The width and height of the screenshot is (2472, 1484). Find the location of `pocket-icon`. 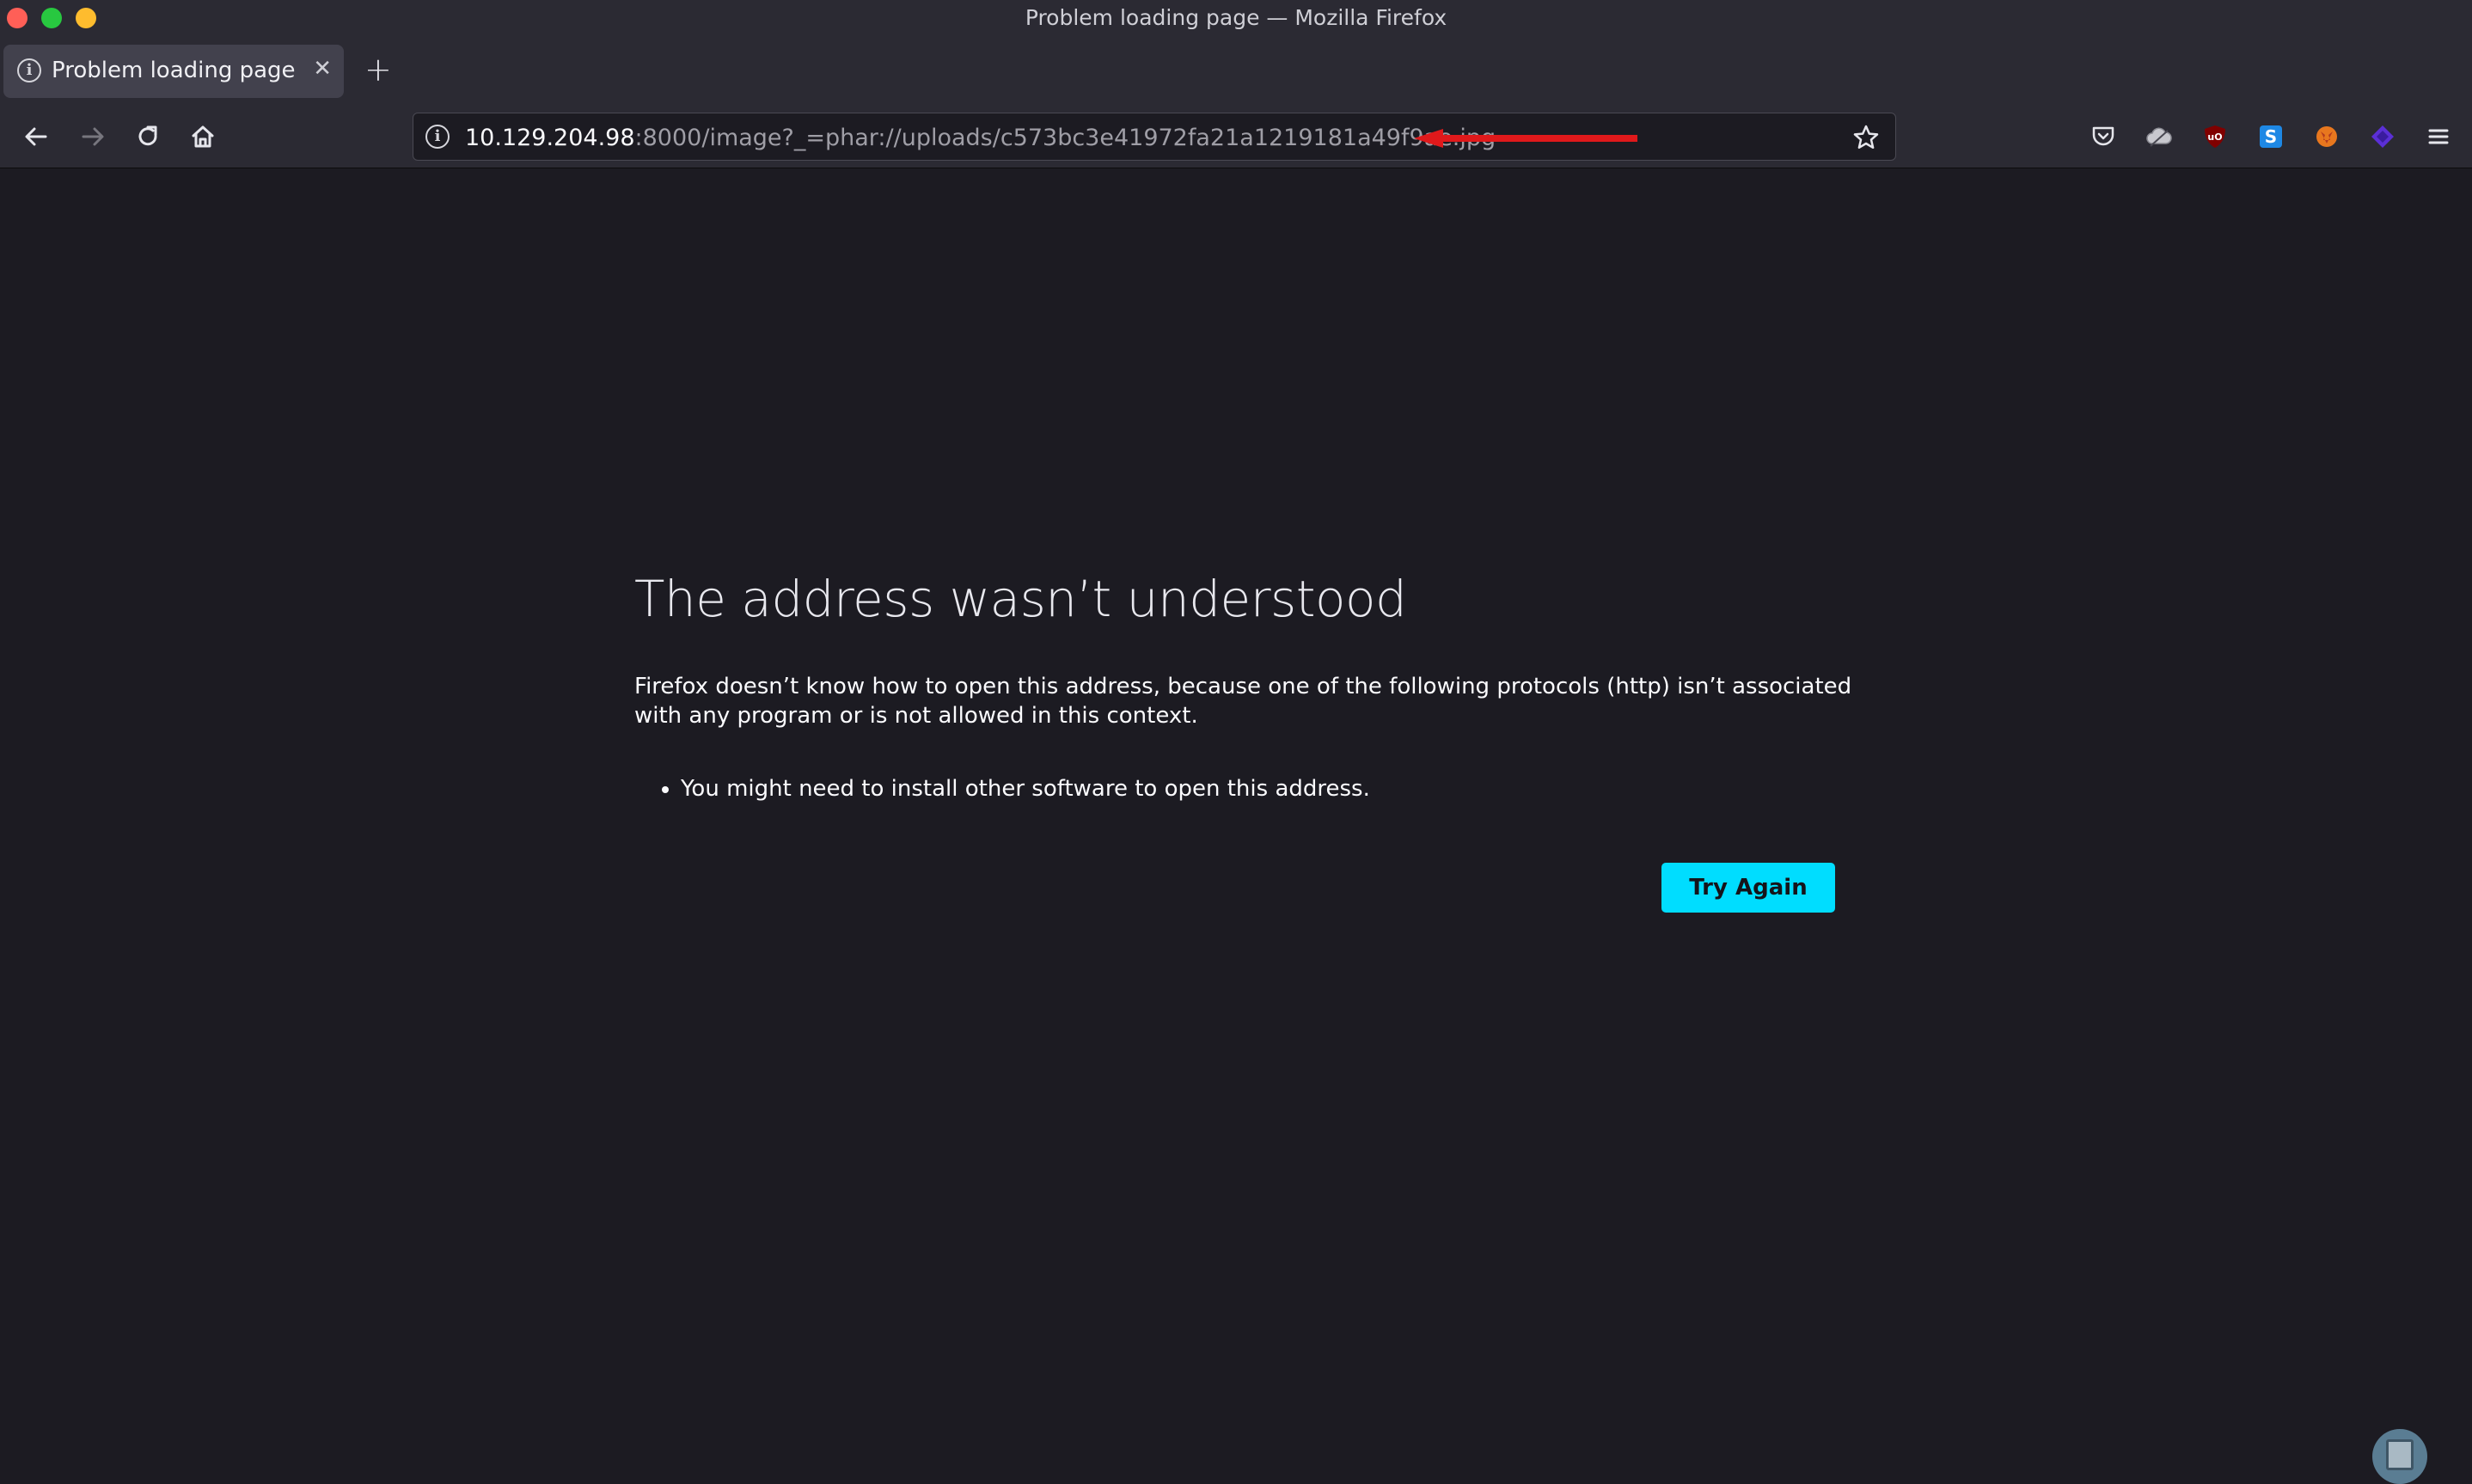

pocket-icon is located at coordinates (2103, 137).